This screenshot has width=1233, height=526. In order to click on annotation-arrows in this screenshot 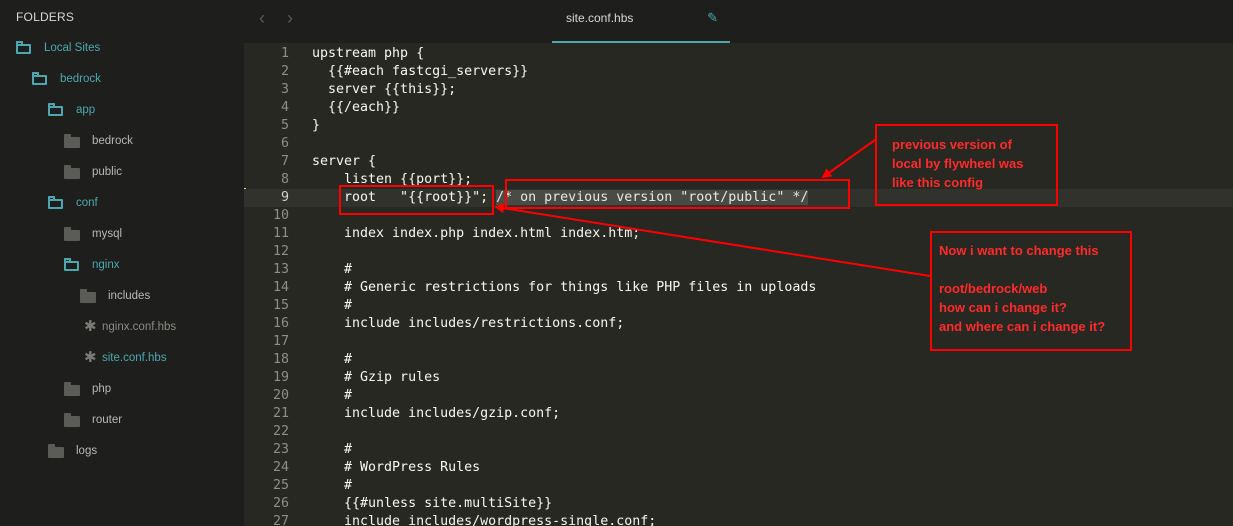, I will do `click(712, 208)`.